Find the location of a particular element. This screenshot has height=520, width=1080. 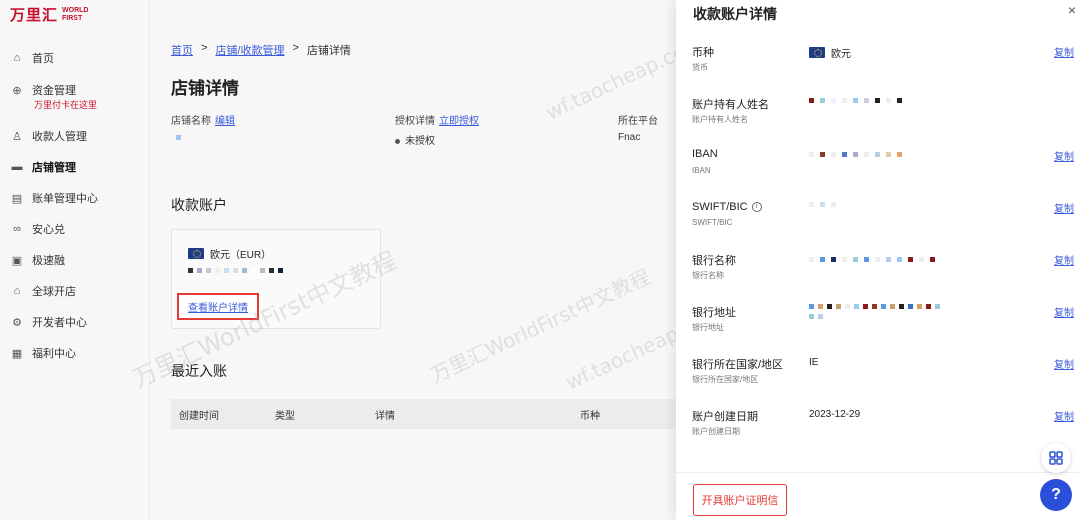

authorize-now-link: 立即授权 is located at coordinates (459, 121).